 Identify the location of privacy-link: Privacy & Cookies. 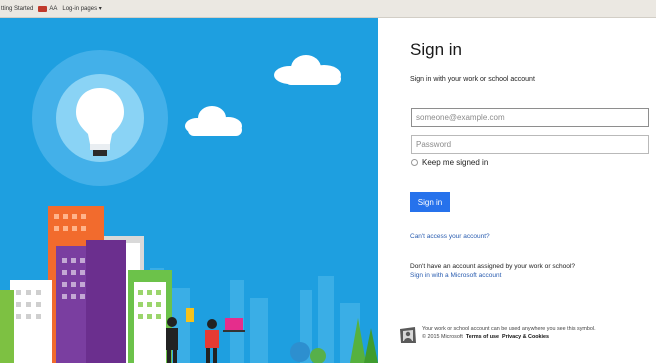
(525, 337).